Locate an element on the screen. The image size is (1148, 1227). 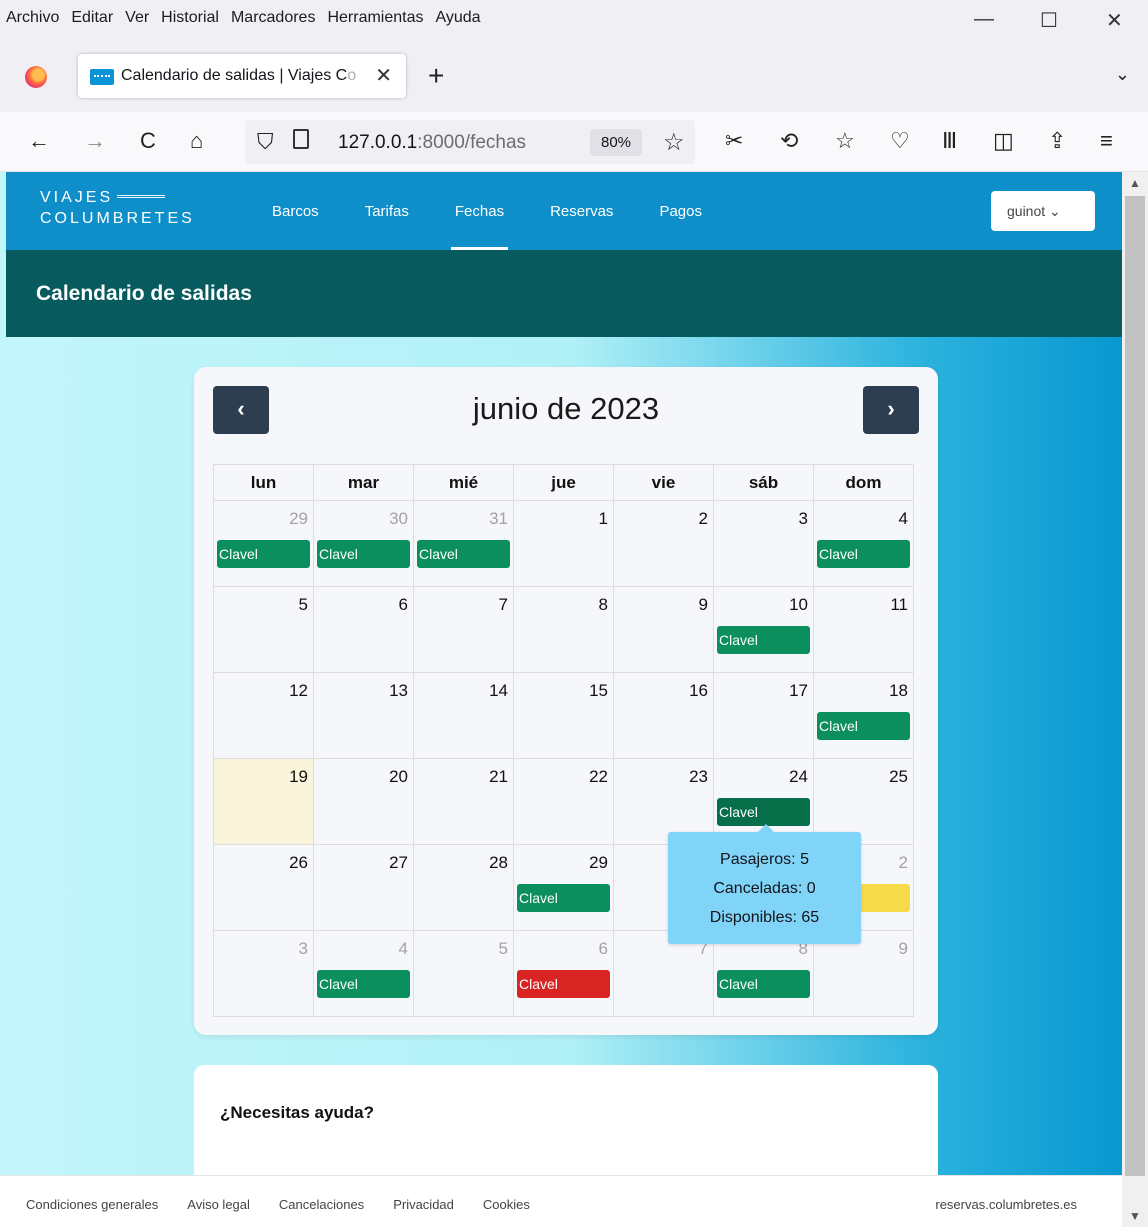
calendar-day: 15 is located at coordinates (563, 715).